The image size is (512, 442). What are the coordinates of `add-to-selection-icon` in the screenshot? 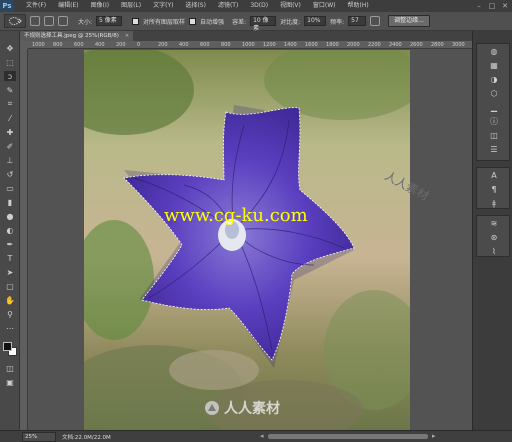 It's located at (49, 21).